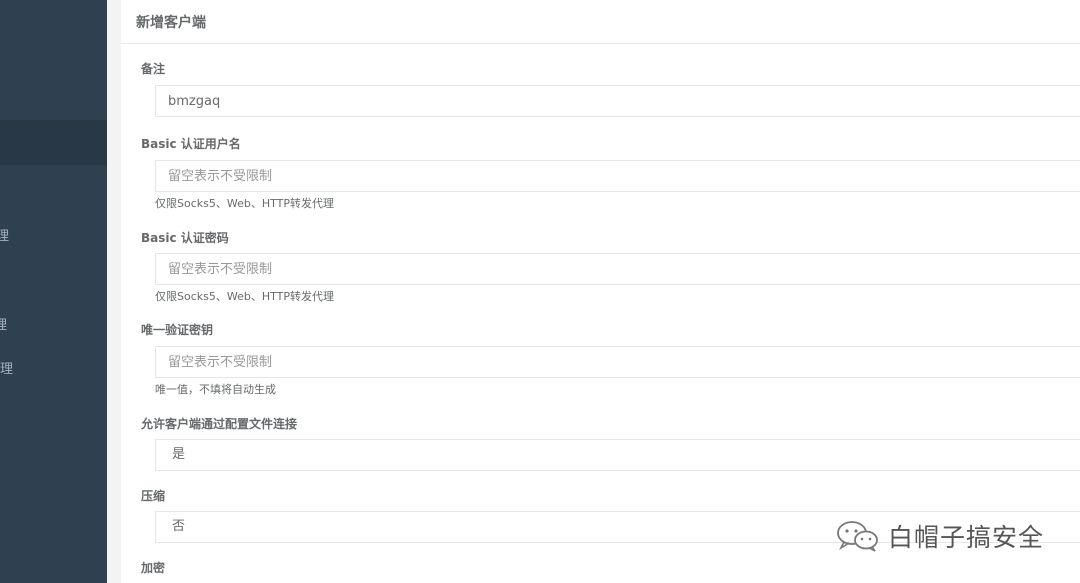 Image resolution: width=1080 pixels, height=583 pixels. I want to click on vkey-input, so click(617, 362).